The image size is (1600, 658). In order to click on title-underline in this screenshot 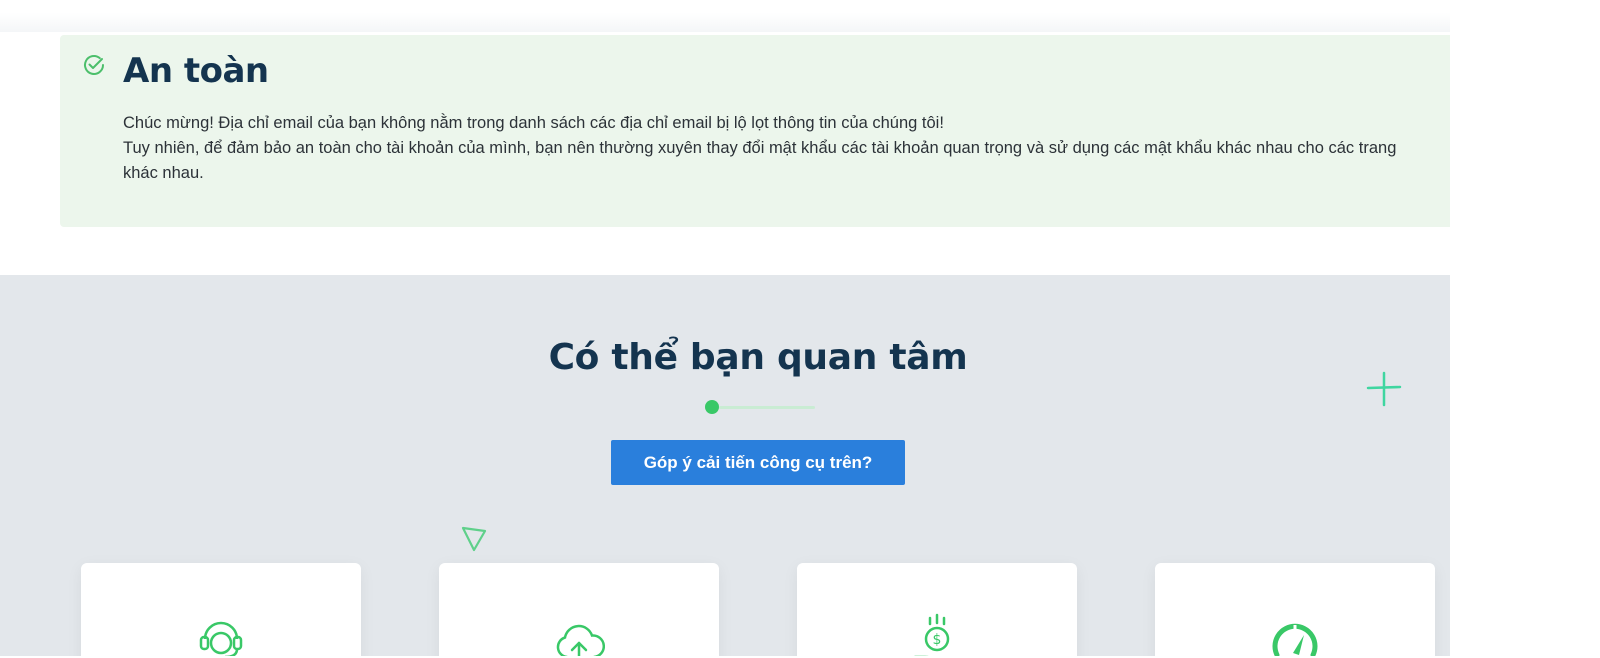, I will do `click(760, 407)`.